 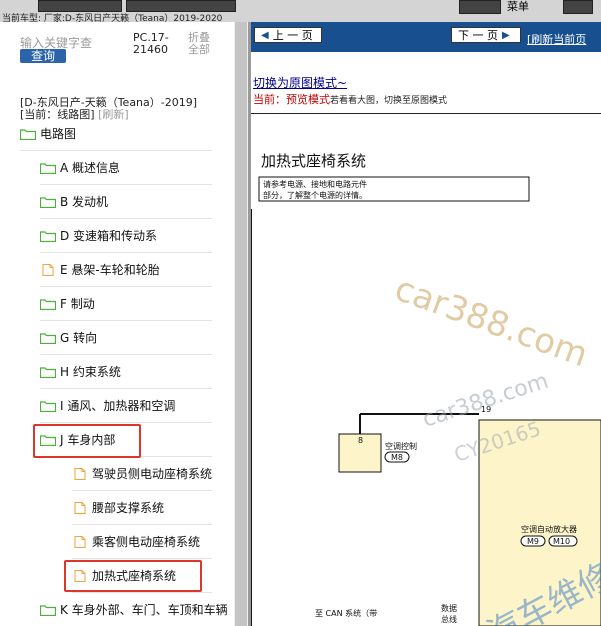 I want to click on tree-item: I 通风、加热器和空调, so click(x=126, y=406).